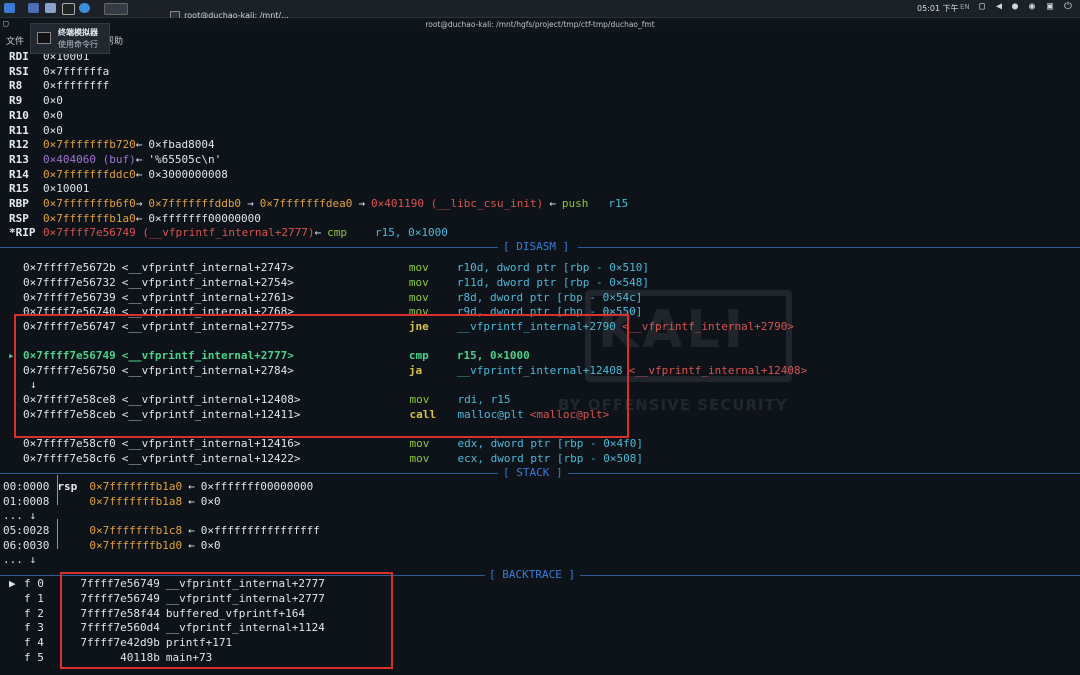 Image resolution: width=1080 pixels, height=675 pixels. What do you see at coordinates (188, 174) in the screenshot?
I see `pointer-value: 0×3000000008` at bounding box center [188, 174].